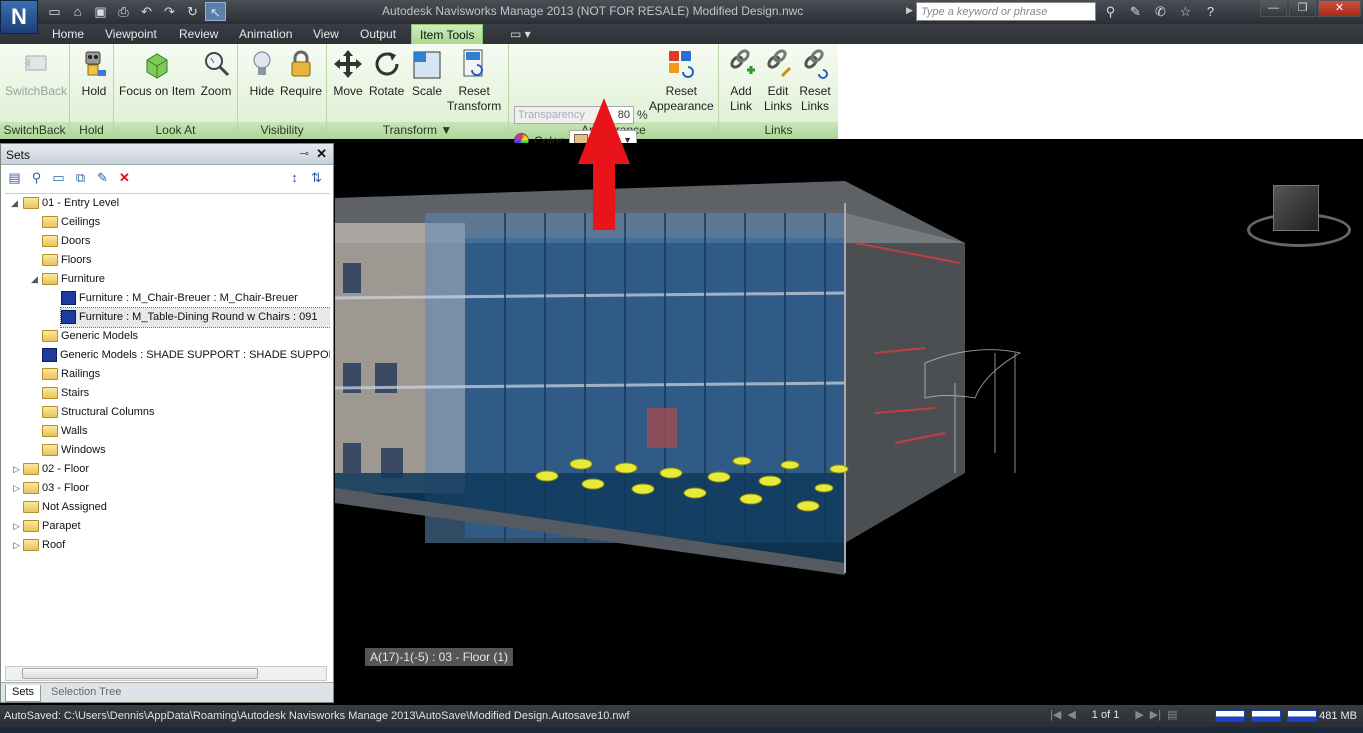  I want to click on refresh-icon: ↻, so click(192, 11).